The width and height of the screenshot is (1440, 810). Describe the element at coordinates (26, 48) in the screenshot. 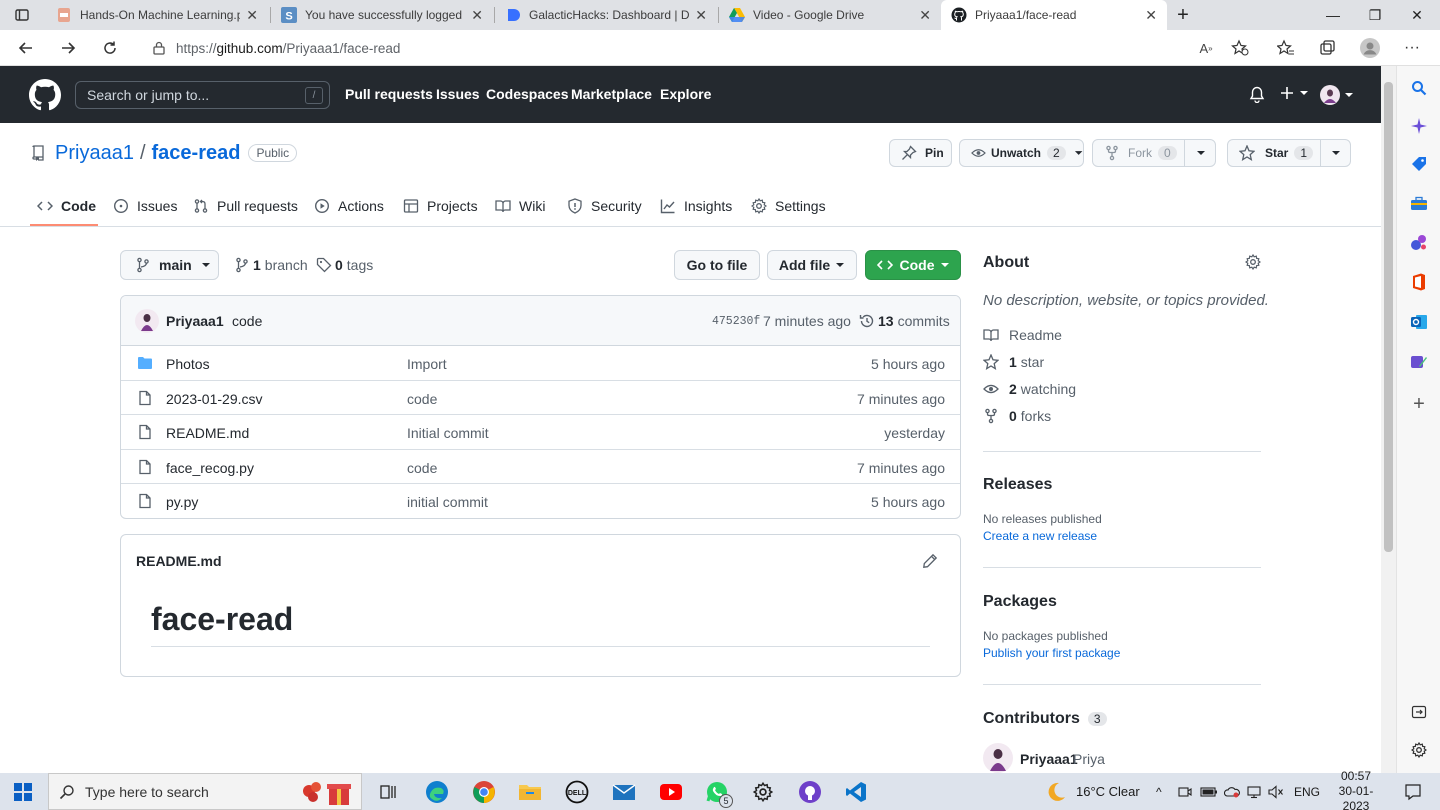

I see `back-icon` at that location.